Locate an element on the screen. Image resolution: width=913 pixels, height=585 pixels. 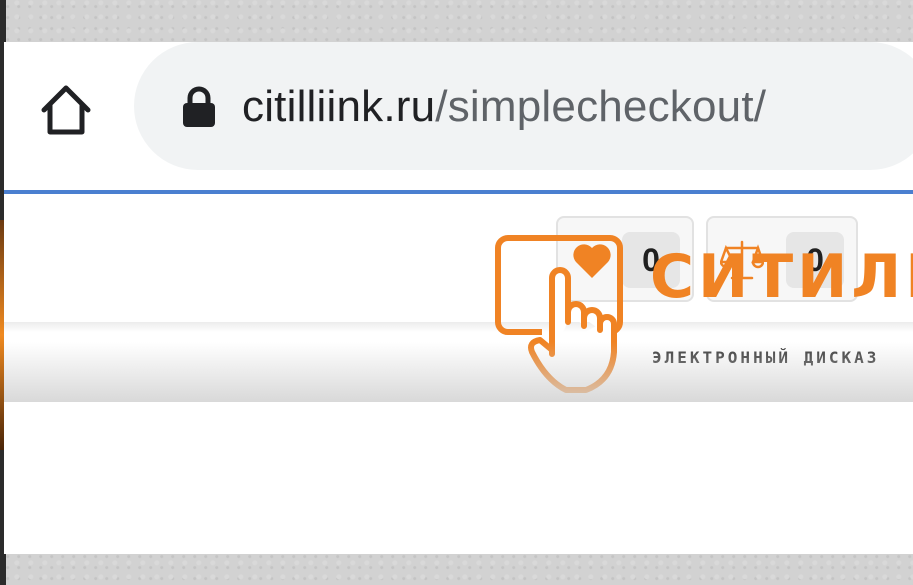
header-divider is located at coordinates (458, 327).